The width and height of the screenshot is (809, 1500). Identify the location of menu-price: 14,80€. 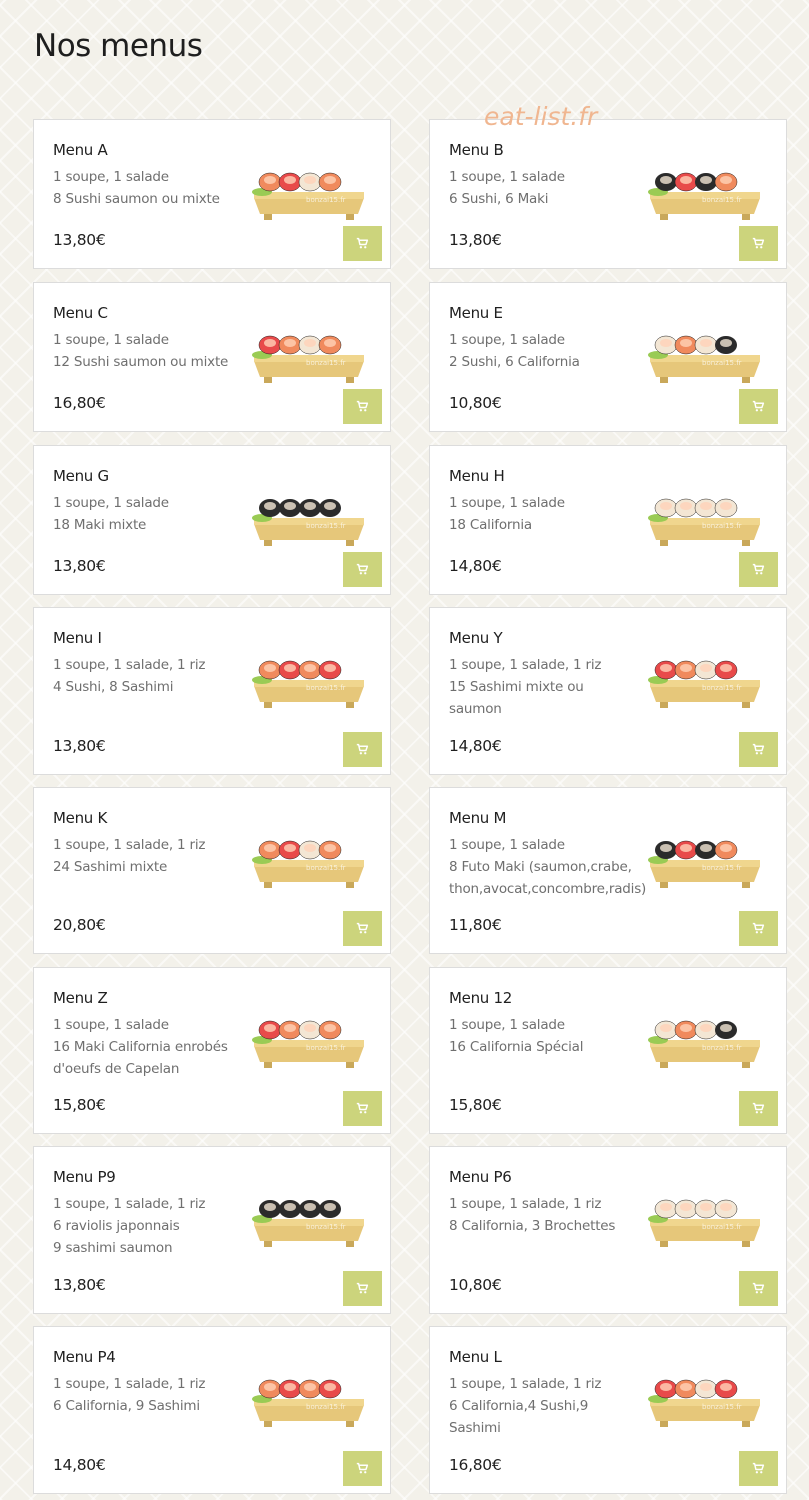
(79, 1465).